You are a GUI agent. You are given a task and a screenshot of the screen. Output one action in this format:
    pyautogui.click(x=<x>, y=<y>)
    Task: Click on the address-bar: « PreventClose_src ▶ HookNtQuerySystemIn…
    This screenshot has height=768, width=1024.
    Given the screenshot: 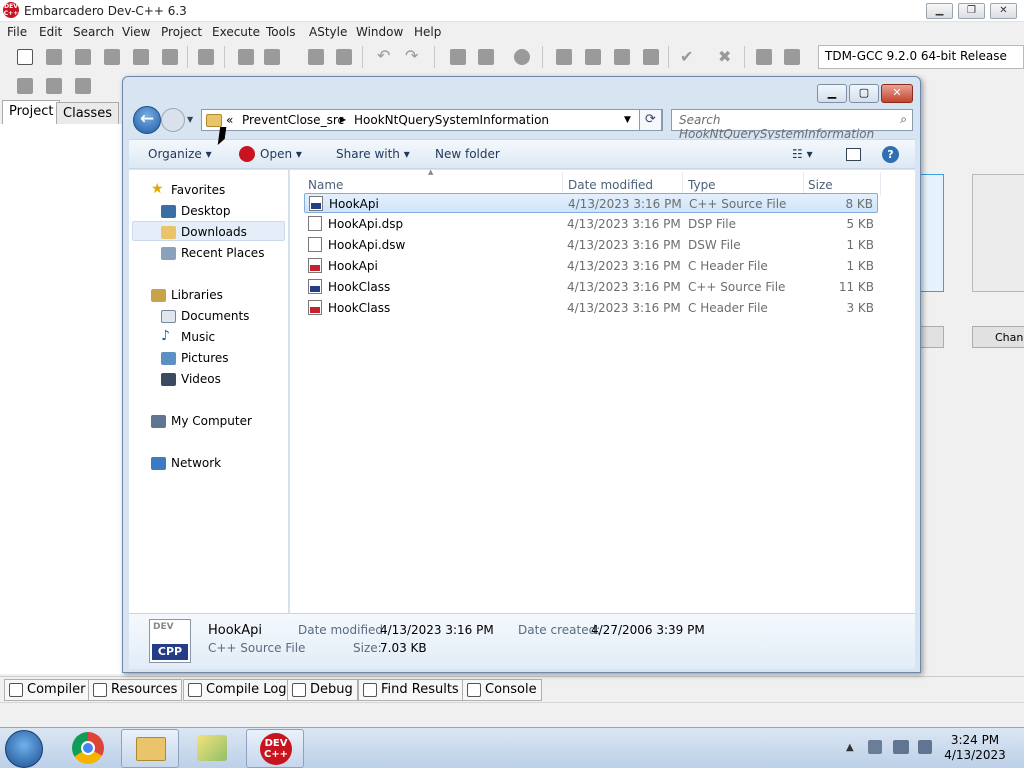 What is the action you would take?
    pyautogui.click(x=432, y=120)
    